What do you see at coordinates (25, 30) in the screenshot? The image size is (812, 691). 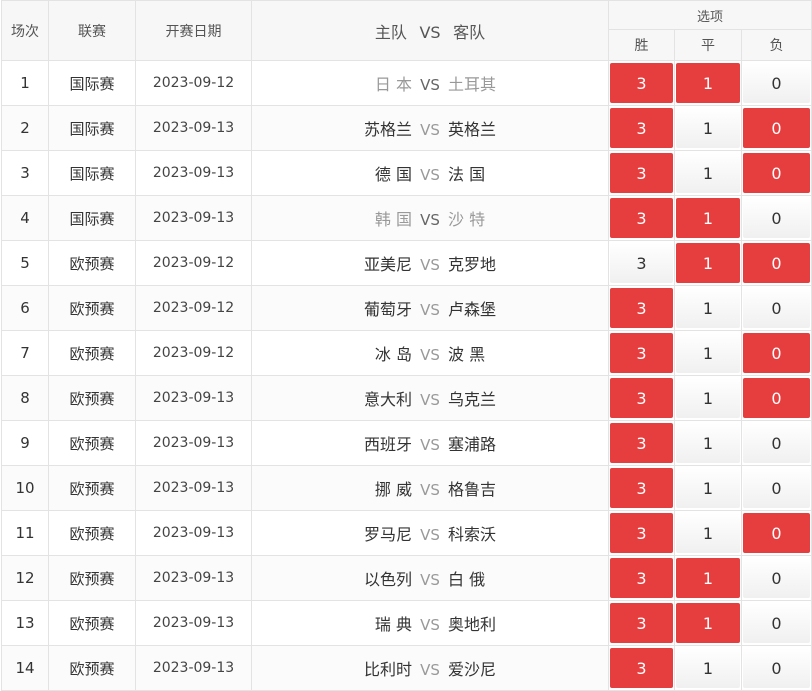 I see `header-num: 场次` at bounding box center [25, 30].